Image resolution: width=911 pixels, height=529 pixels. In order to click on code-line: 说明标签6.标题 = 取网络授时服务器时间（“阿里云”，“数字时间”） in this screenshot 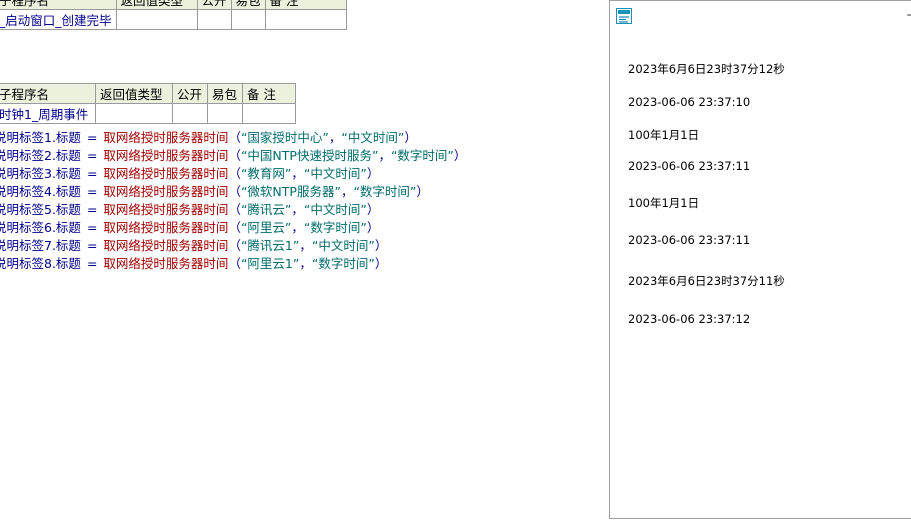, I will do `click(189, 228)`.